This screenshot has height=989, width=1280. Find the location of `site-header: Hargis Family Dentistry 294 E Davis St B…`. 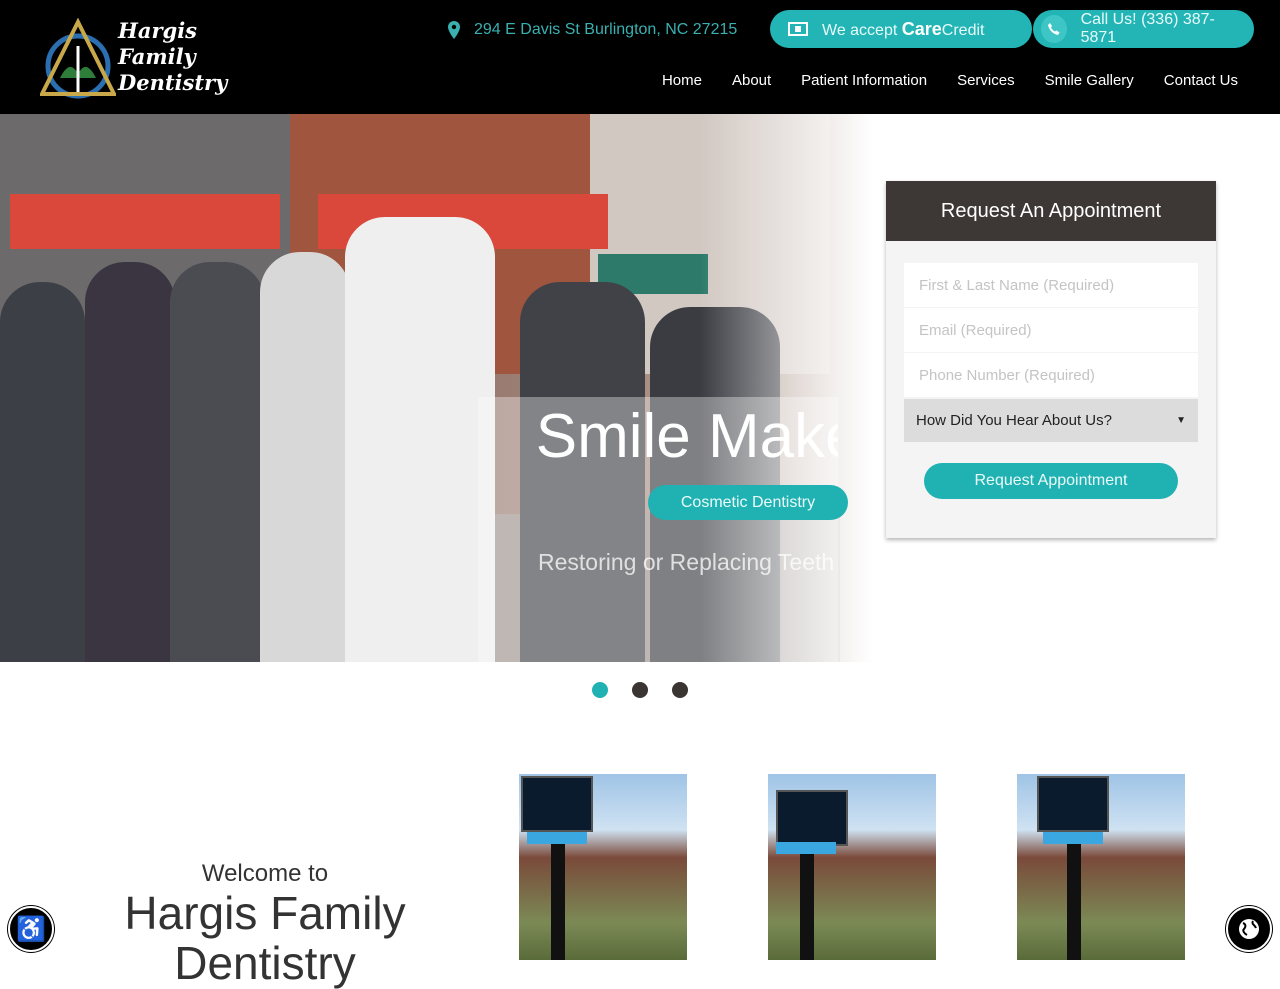

site-header: Hargis Family Dentistry 294 E Davis St B… is located at coordinates (640, 57).